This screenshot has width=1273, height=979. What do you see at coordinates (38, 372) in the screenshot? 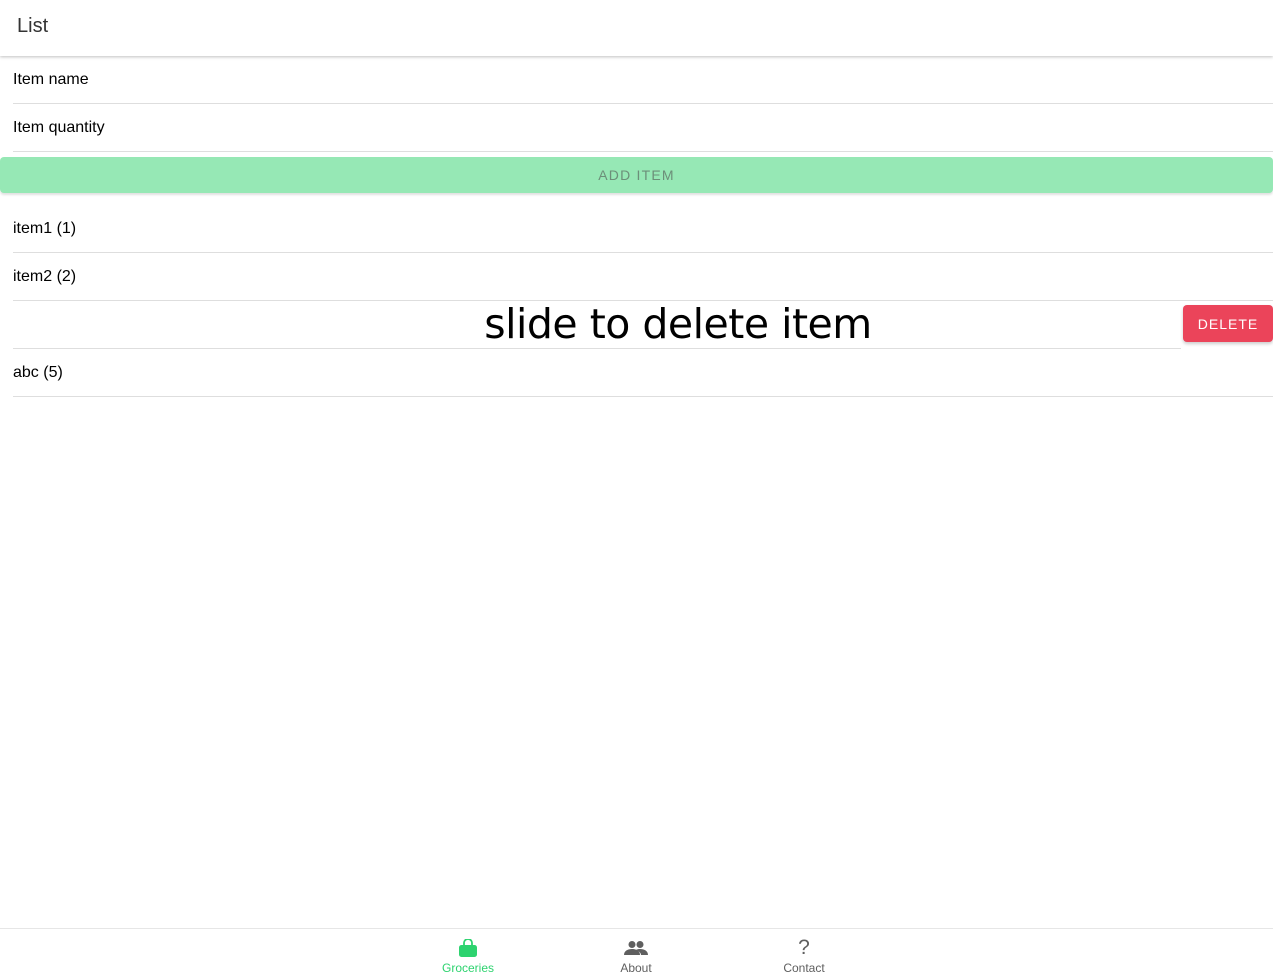
I see `list-item-label: abc (5)` at bounding box center [38, 372].